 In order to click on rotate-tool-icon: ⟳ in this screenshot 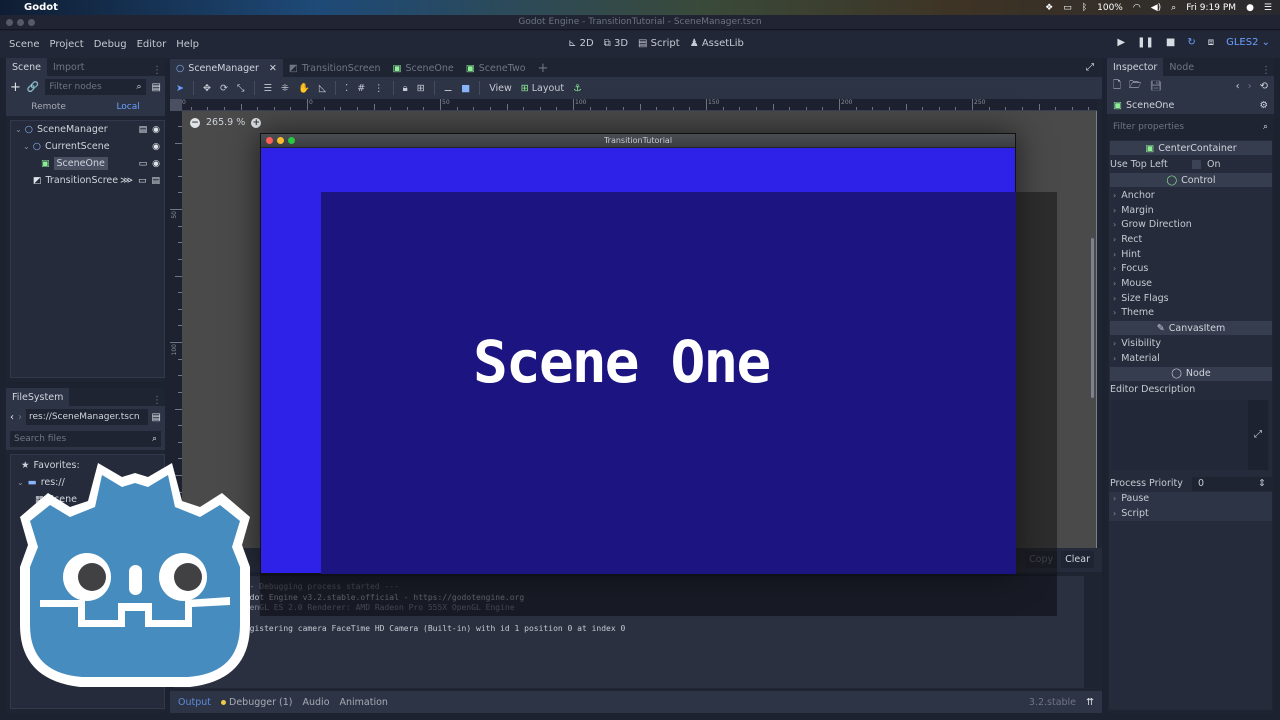, I will do `click(224, 88)`.